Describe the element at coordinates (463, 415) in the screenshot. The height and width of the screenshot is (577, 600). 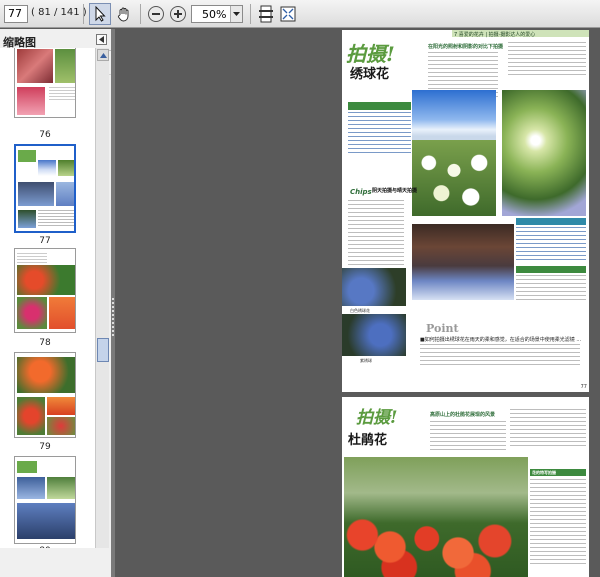
I see `section-heading: 高原山上的杜鹃花展现的风景` at that location.